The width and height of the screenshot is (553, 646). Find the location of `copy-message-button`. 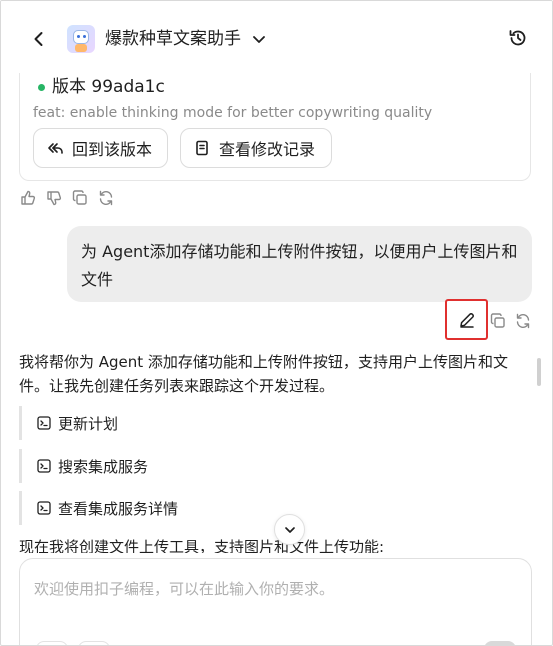

copy-message-button is located at coordinates (498, 321).